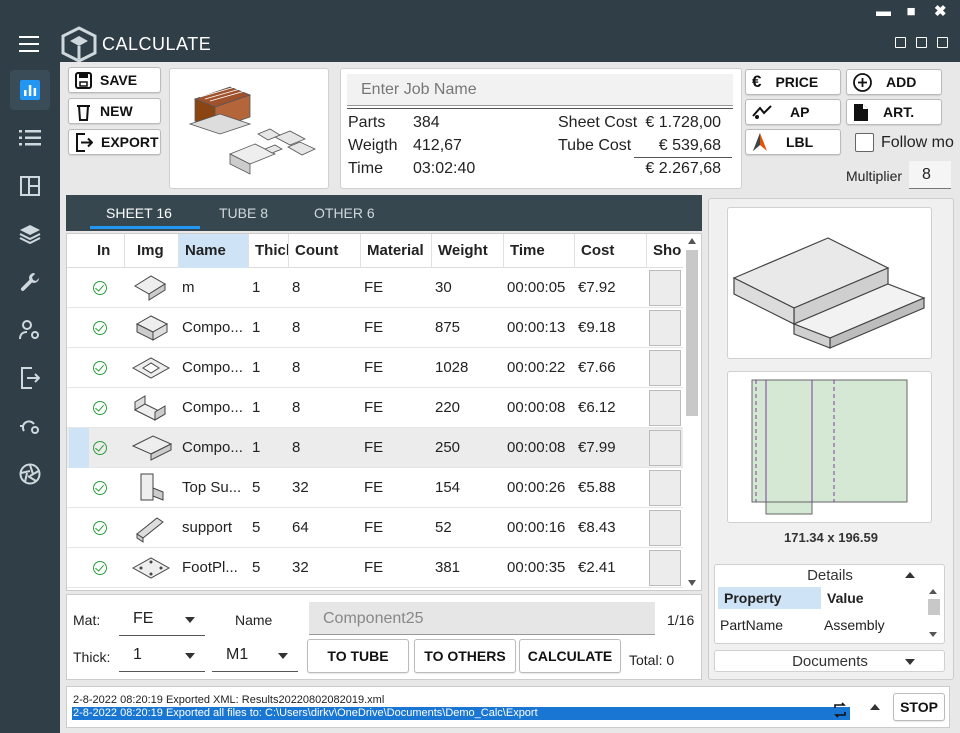 The image size is (960, 733). I want to click on table-row: support 5 64 FE 52 00:00:16 €8.43, so click(375, 528).